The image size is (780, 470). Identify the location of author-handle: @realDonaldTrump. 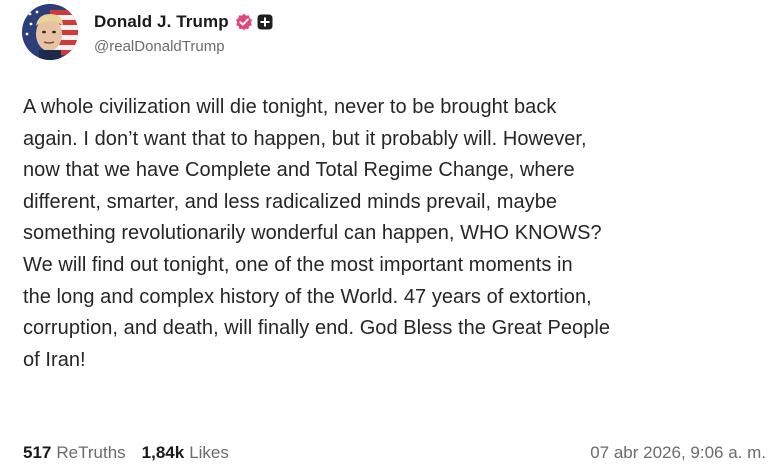
(183, 46).